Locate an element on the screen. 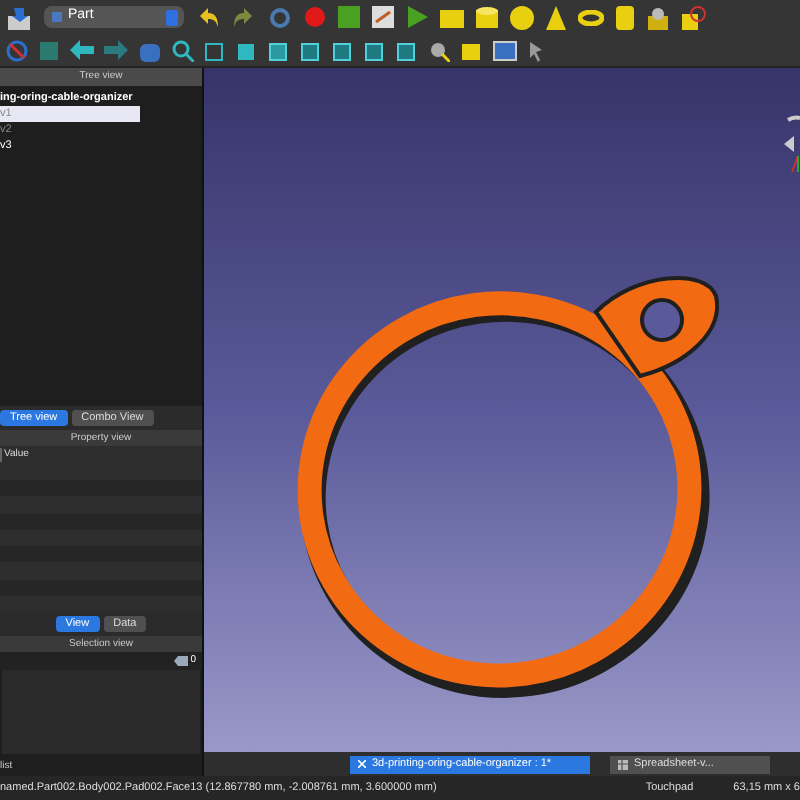  cube-icon is located at coordinates (452, 17).